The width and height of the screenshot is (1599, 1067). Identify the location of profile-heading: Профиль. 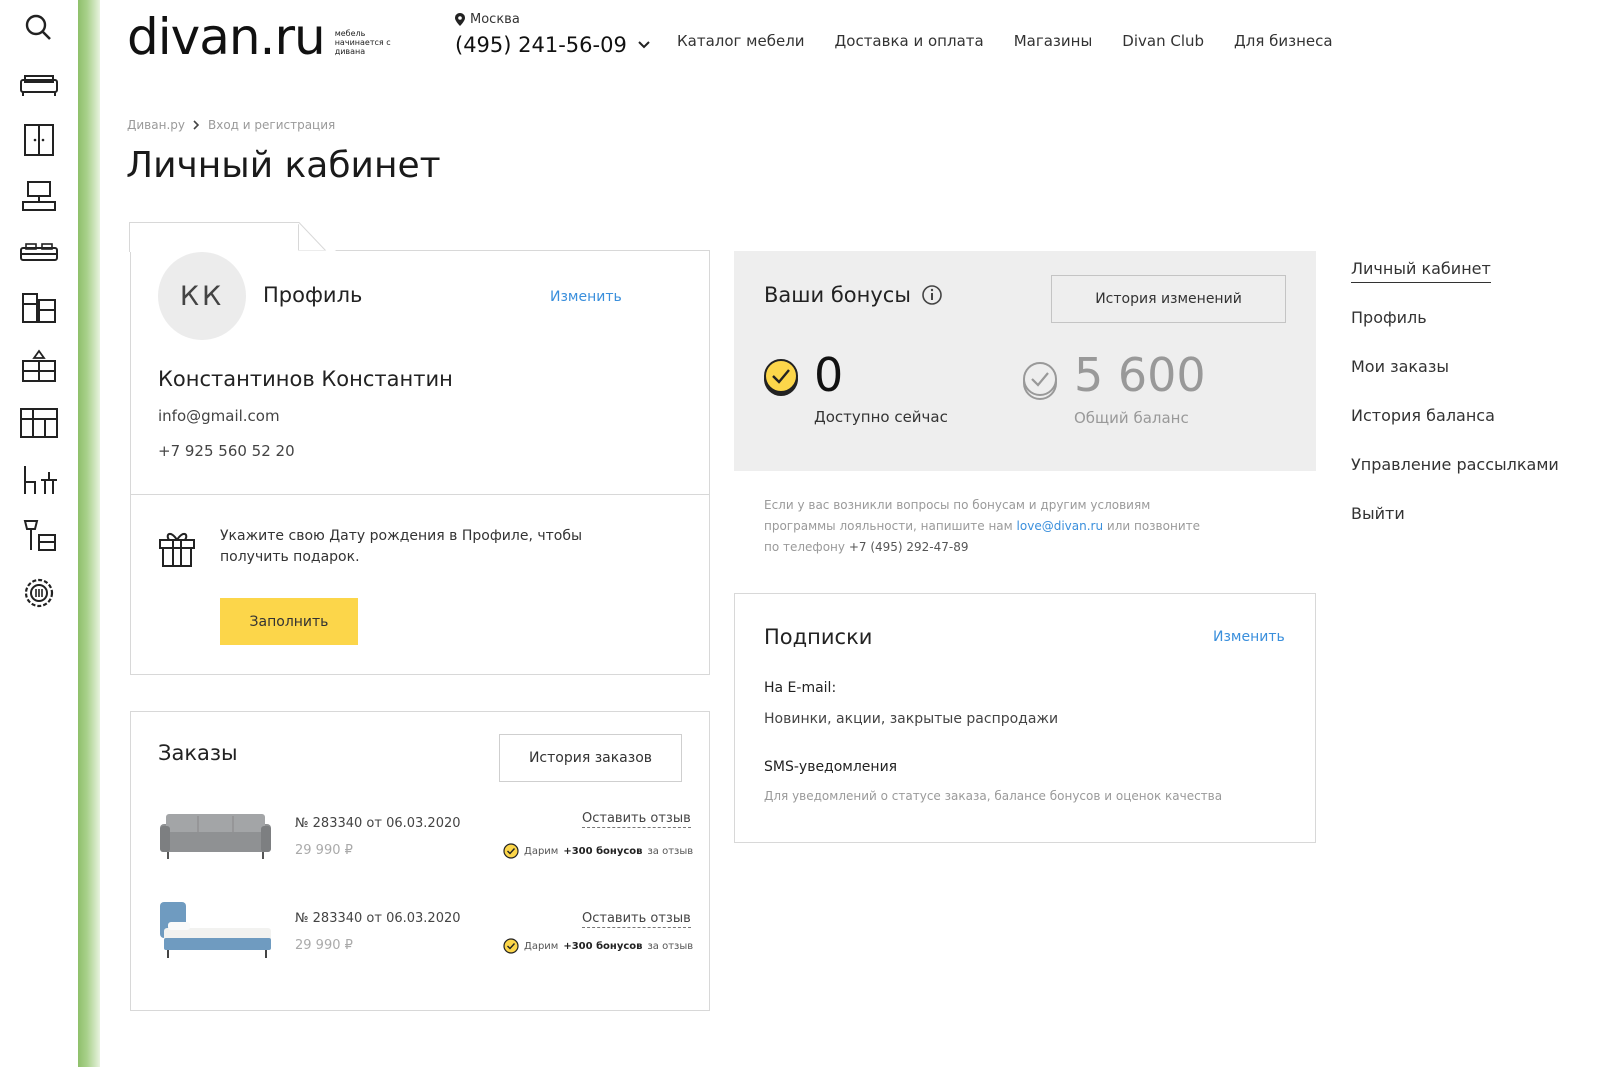
(313, 295).